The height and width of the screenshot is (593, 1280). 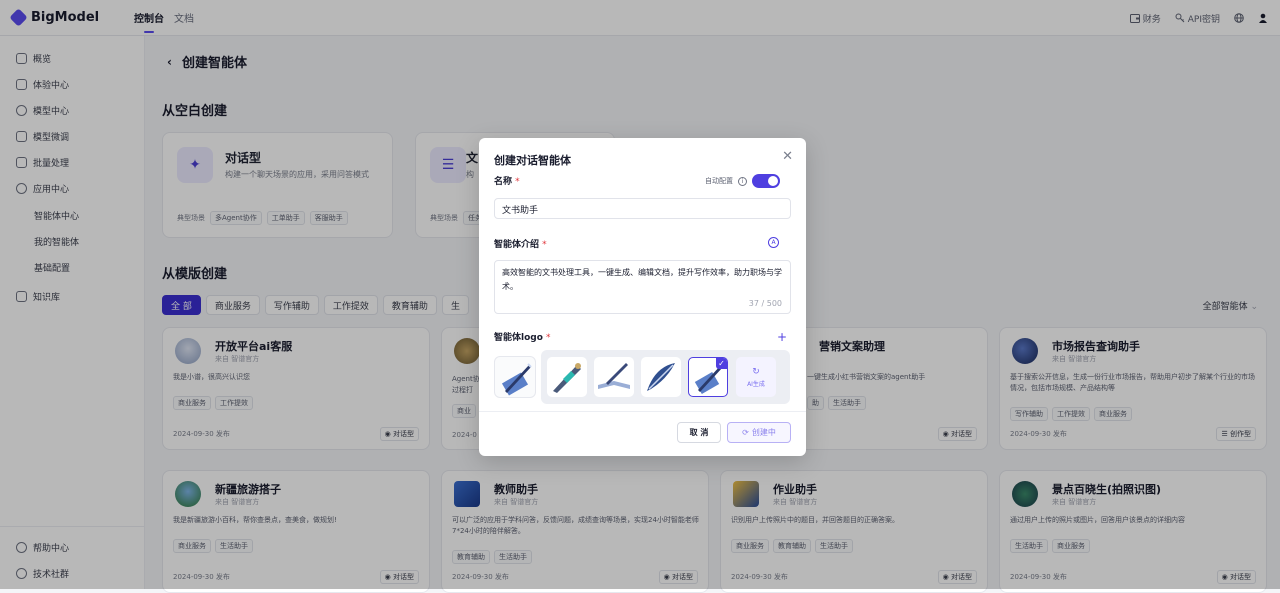 I want to click on close-icon: ✕, so click(x=787, y=156).